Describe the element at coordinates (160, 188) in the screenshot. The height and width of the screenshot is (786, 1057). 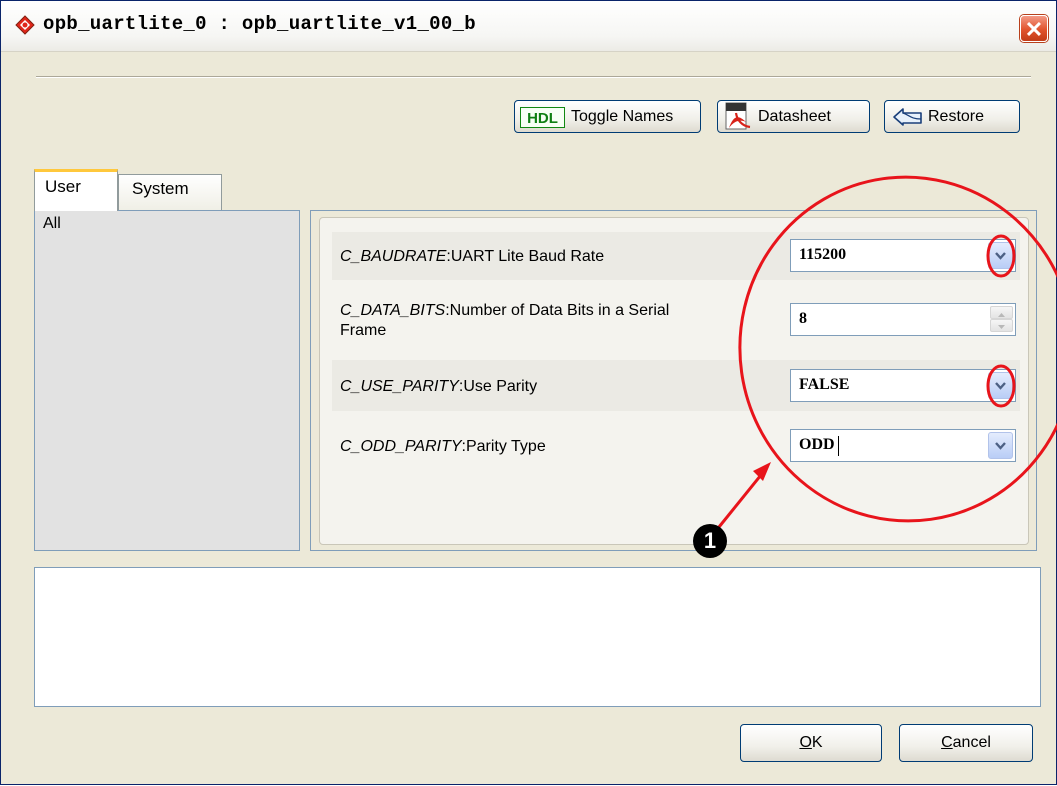
I see `tab-system-label: System` at that location.